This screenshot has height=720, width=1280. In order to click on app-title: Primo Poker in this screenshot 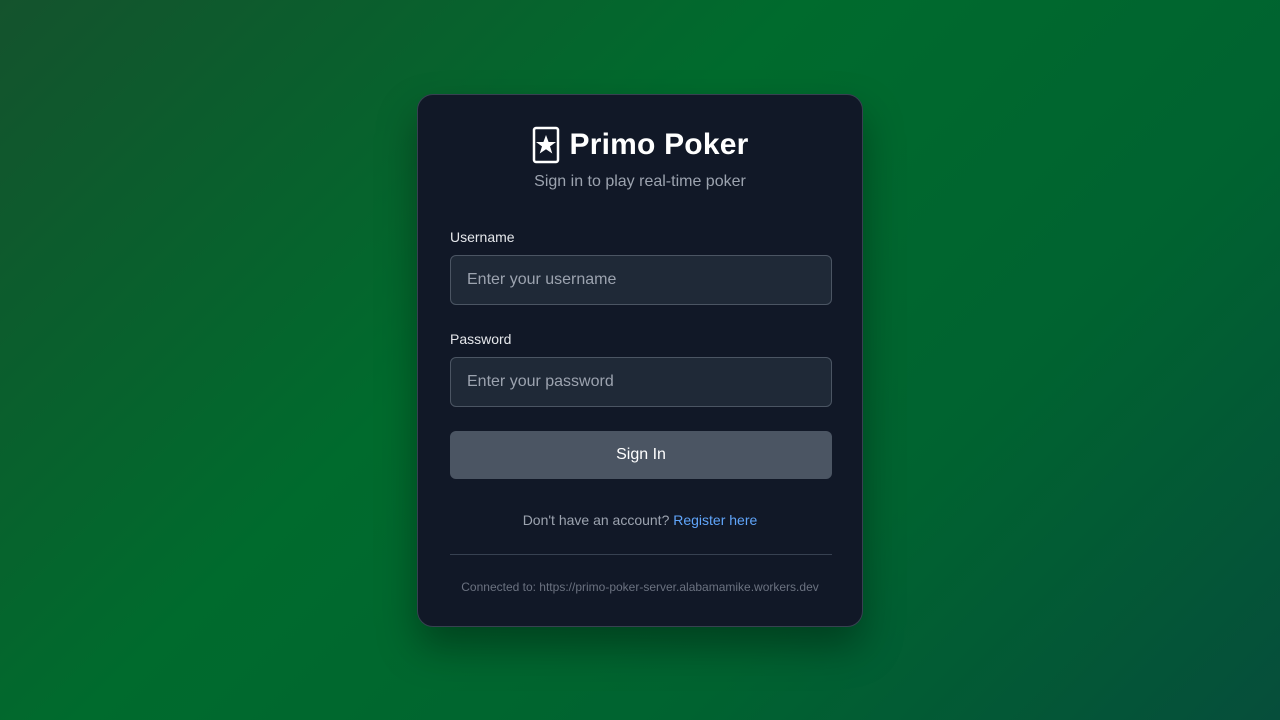, I will do `click(659, 144)`.